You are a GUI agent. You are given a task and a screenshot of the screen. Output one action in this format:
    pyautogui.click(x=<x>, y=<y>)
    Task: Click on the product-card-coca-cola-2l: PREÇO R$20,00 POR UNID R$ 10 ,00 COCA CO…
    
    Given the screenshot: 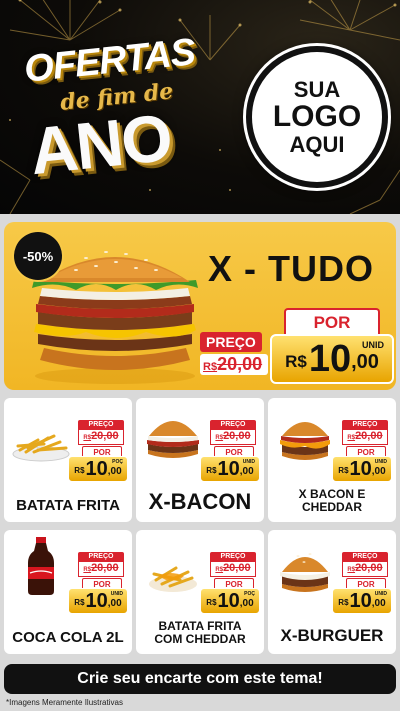 What is the action you would take?
    pyautogui.click(x=68, y=592)
    